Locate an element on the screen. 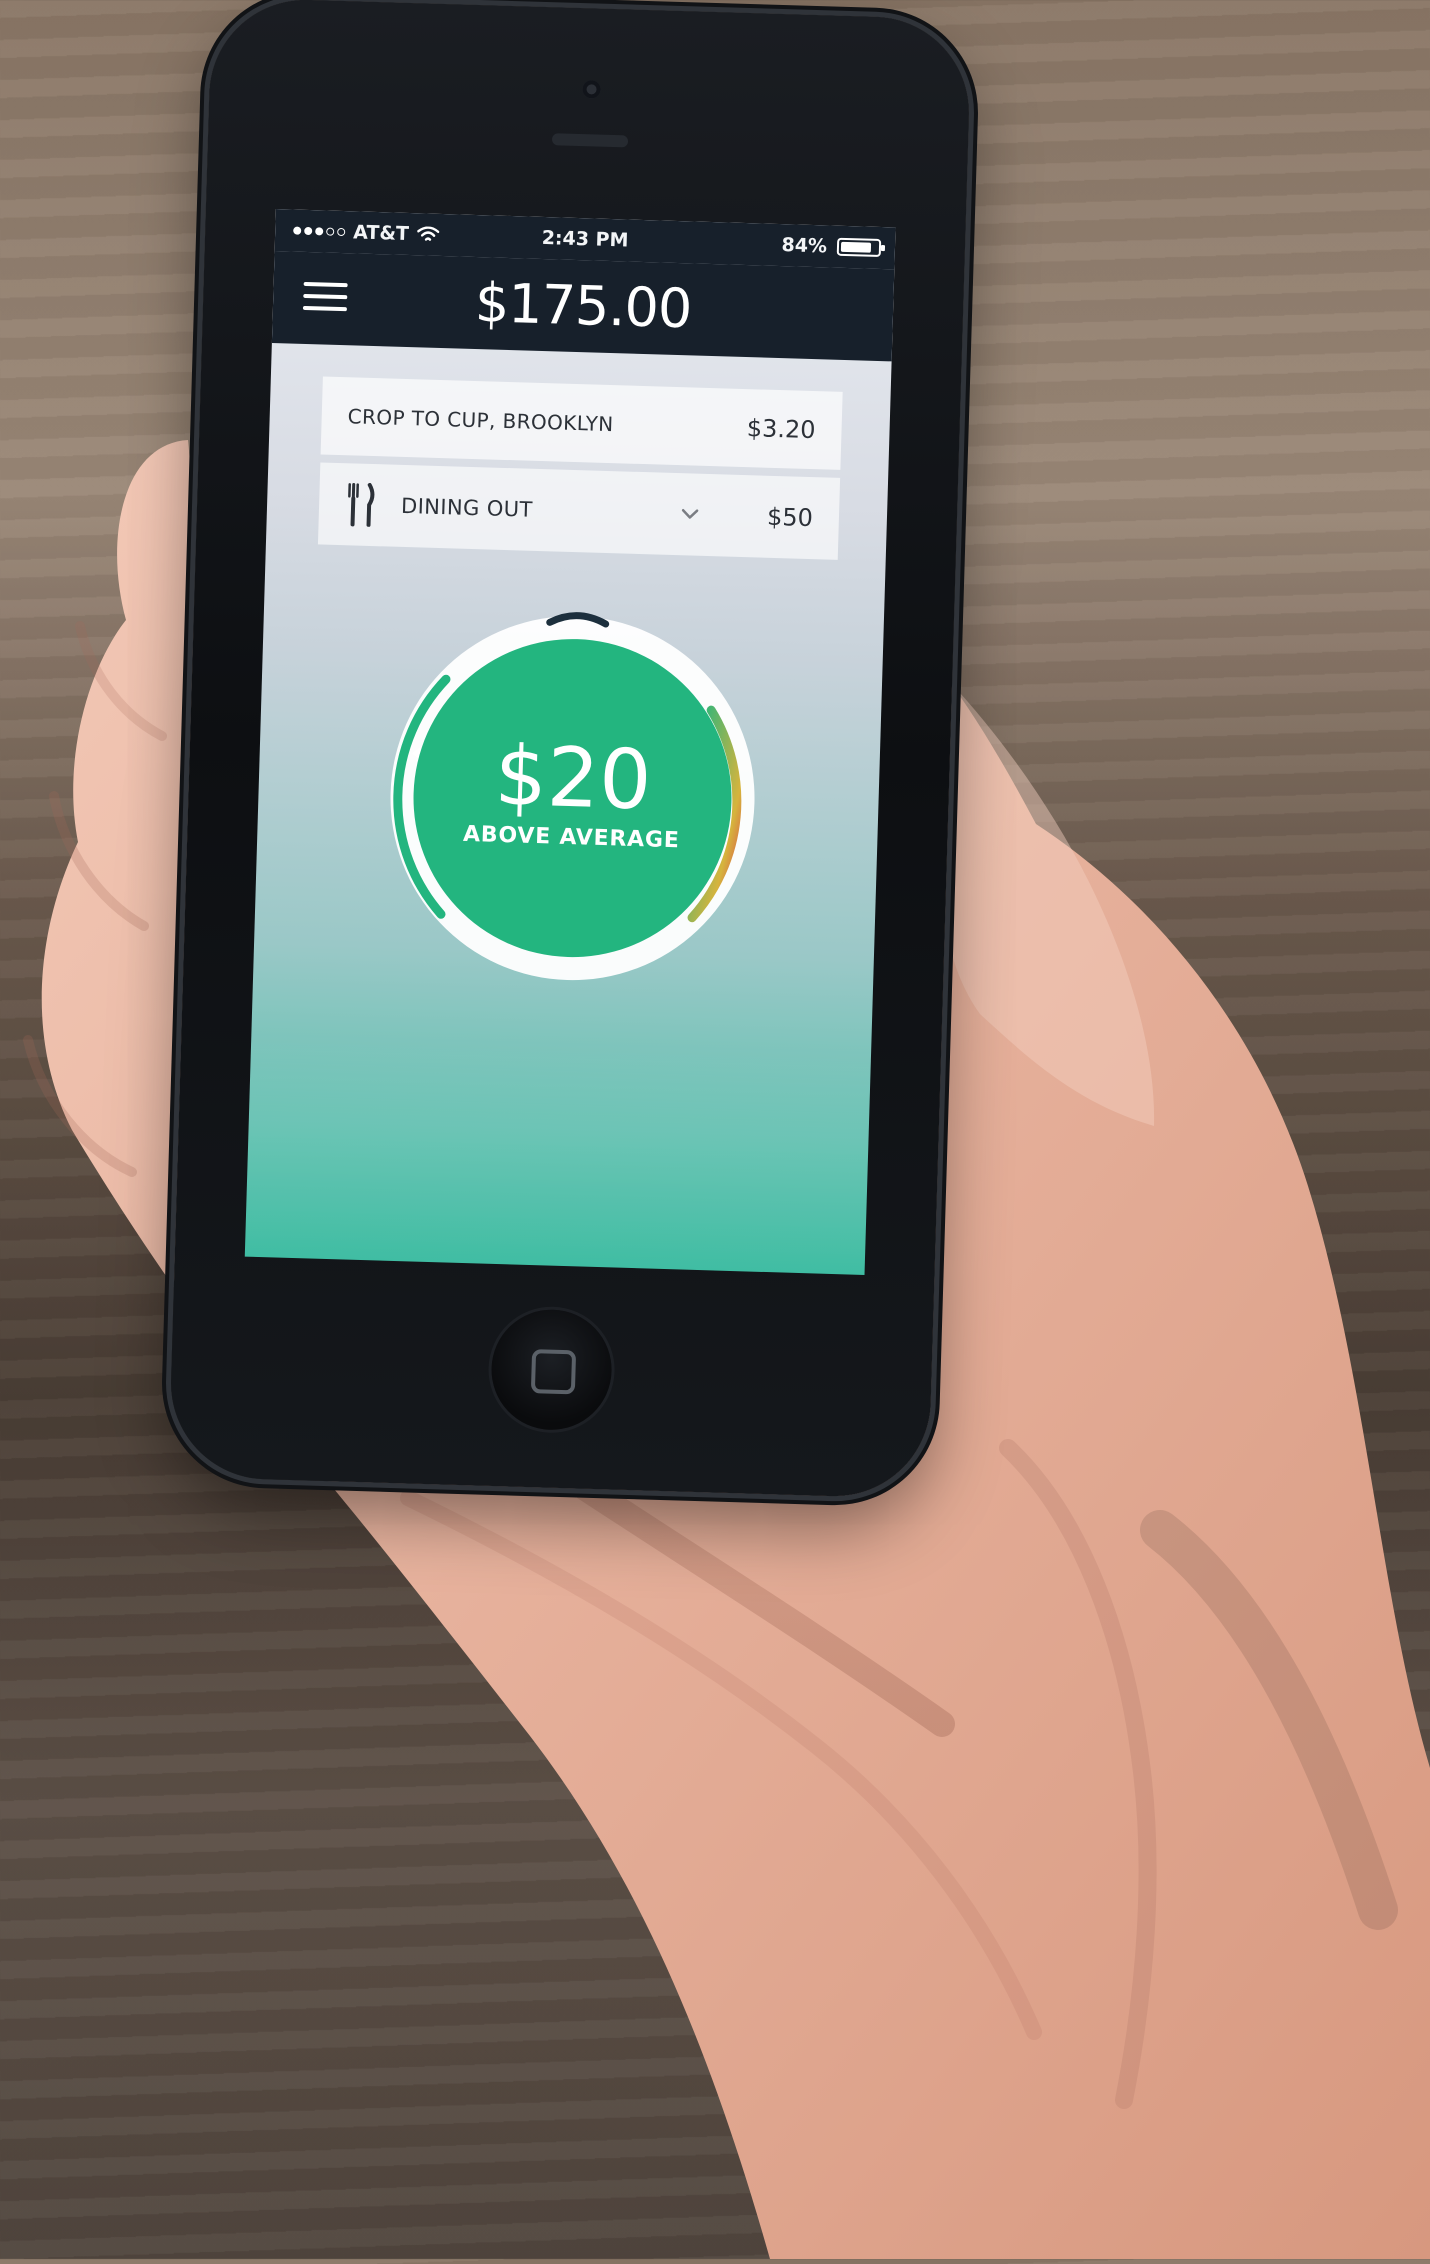  battery-icon is located at coordinates (859, 247).